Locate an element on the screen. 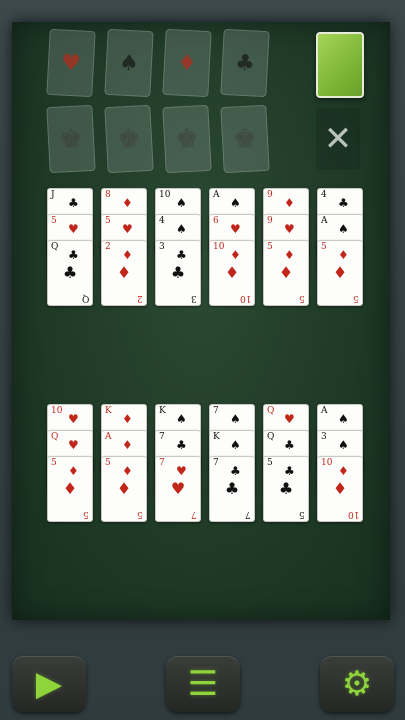  playing-card: 3 ♣ ♣ 3 is located at coordinates (178, 273).